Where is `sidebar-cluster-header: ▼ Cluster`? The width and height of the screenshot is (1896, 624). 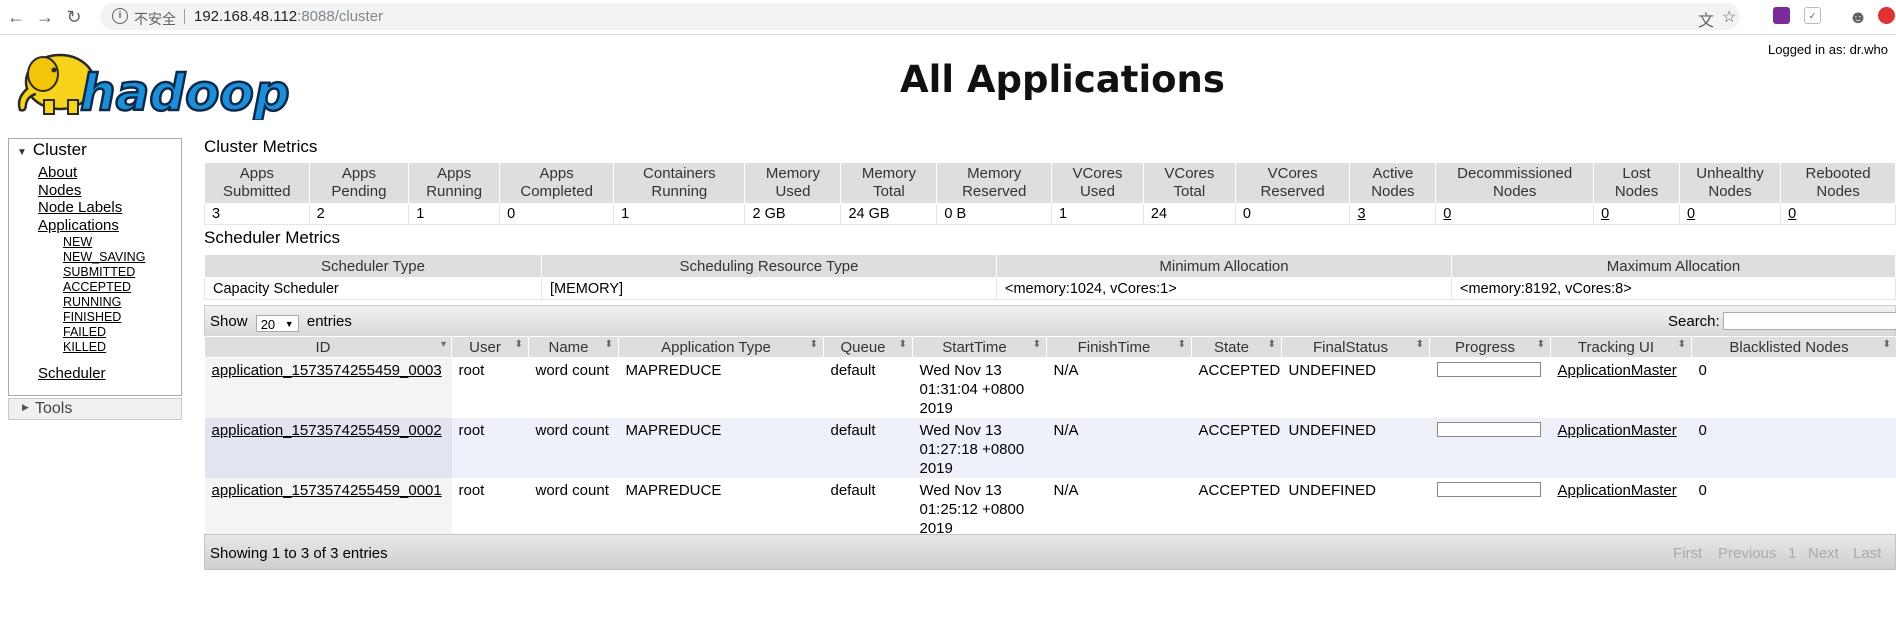
sidebar-cluster-header: ▼ Cluster is located at coordinates (52, 150).